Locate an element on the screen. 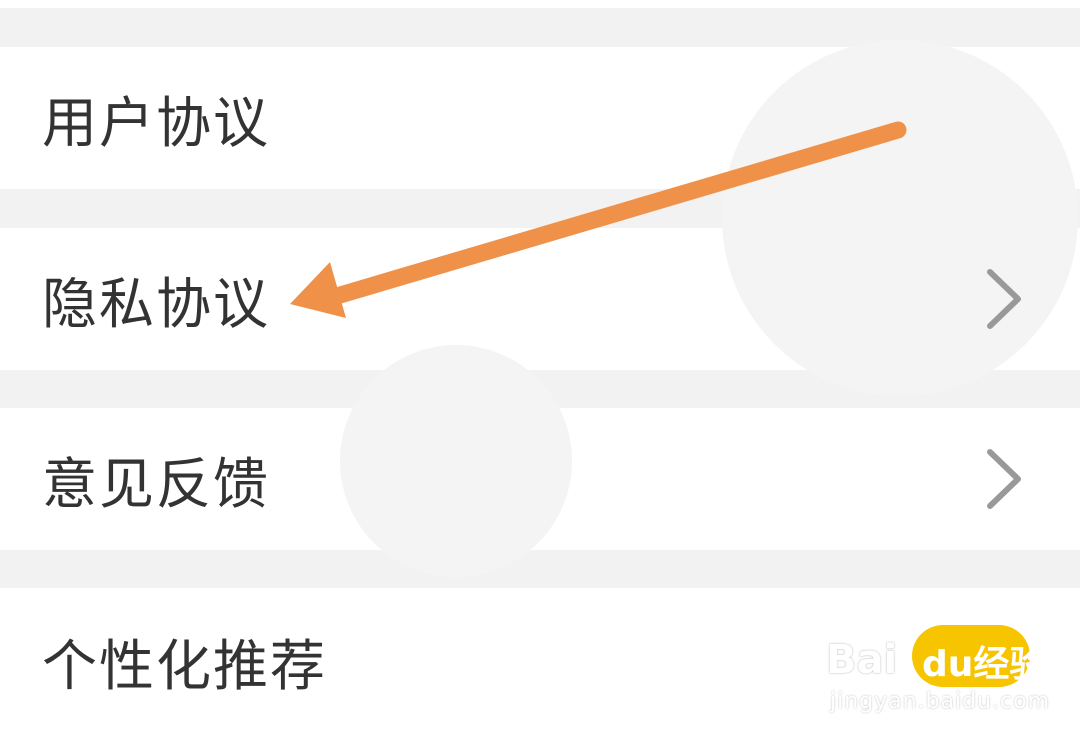  settings-item-label: 个性化推荐 is located at coordinates (185, 666).